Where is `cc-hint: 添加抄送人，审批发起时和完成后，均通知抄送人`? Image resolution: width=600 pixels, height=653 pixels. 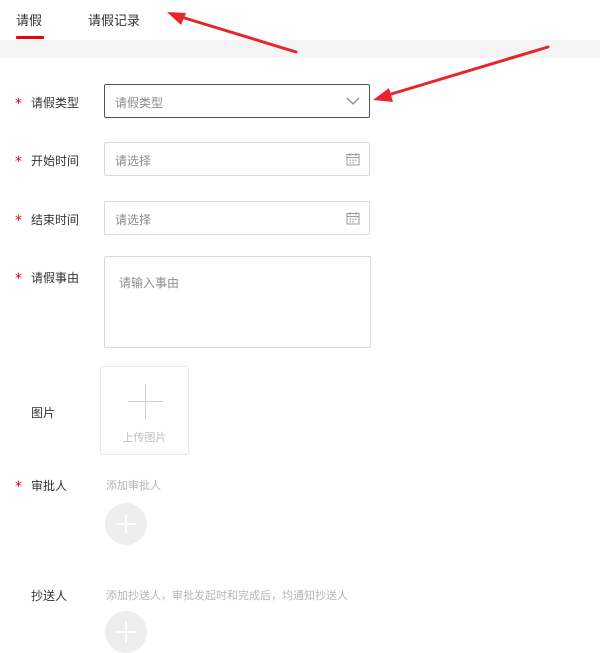
cc-hint: 添加抄送人，审批发起时和完成后，均通知抄送人 is located at coordinates (227, 595).